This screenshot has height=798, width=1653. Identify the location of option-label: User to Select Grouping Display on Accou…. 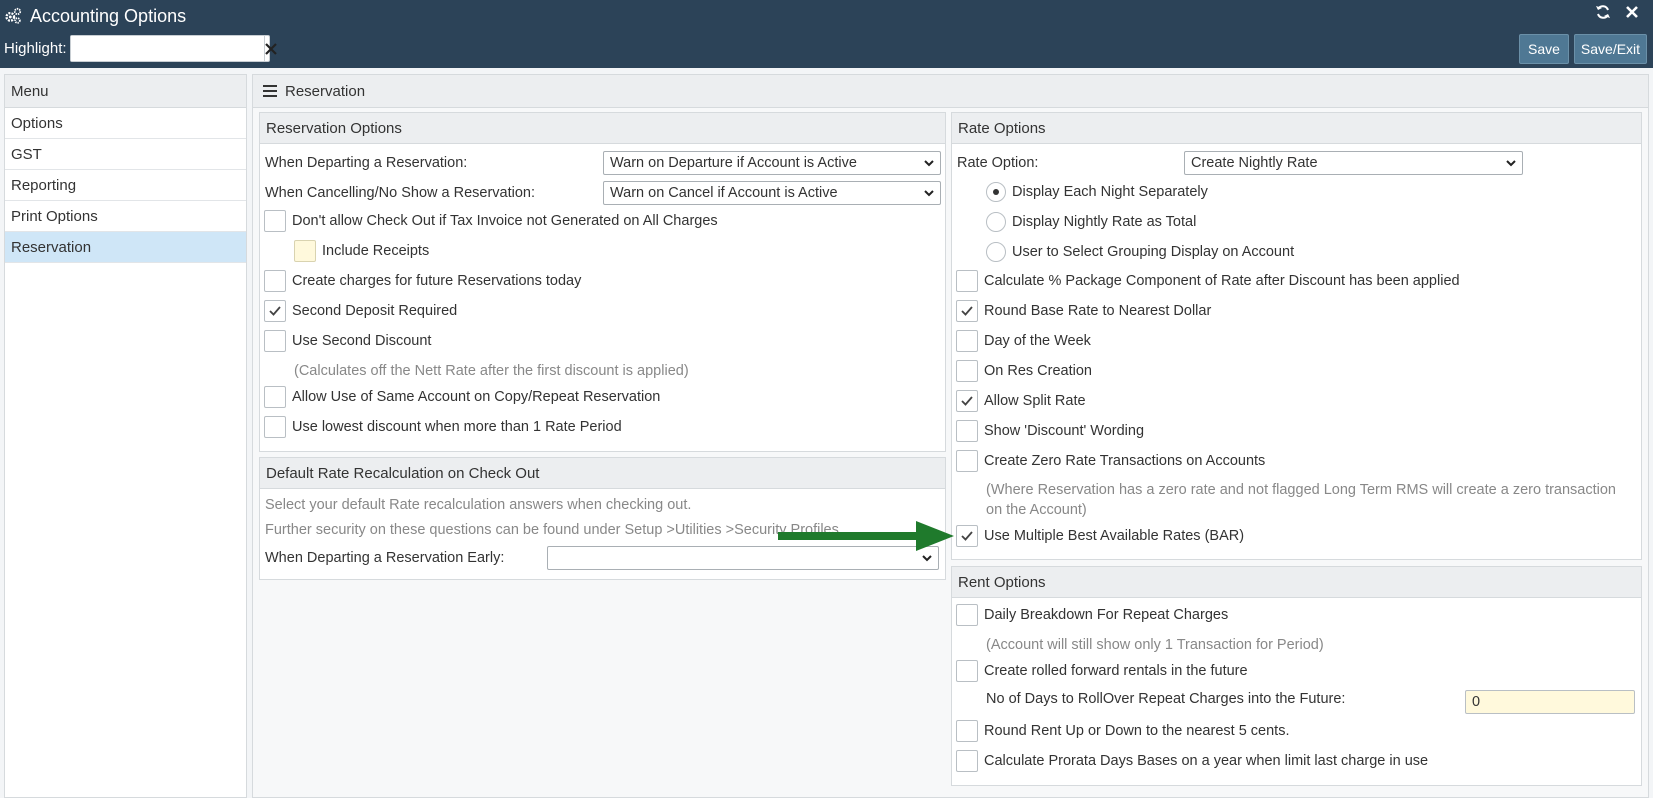
(1153, 252).